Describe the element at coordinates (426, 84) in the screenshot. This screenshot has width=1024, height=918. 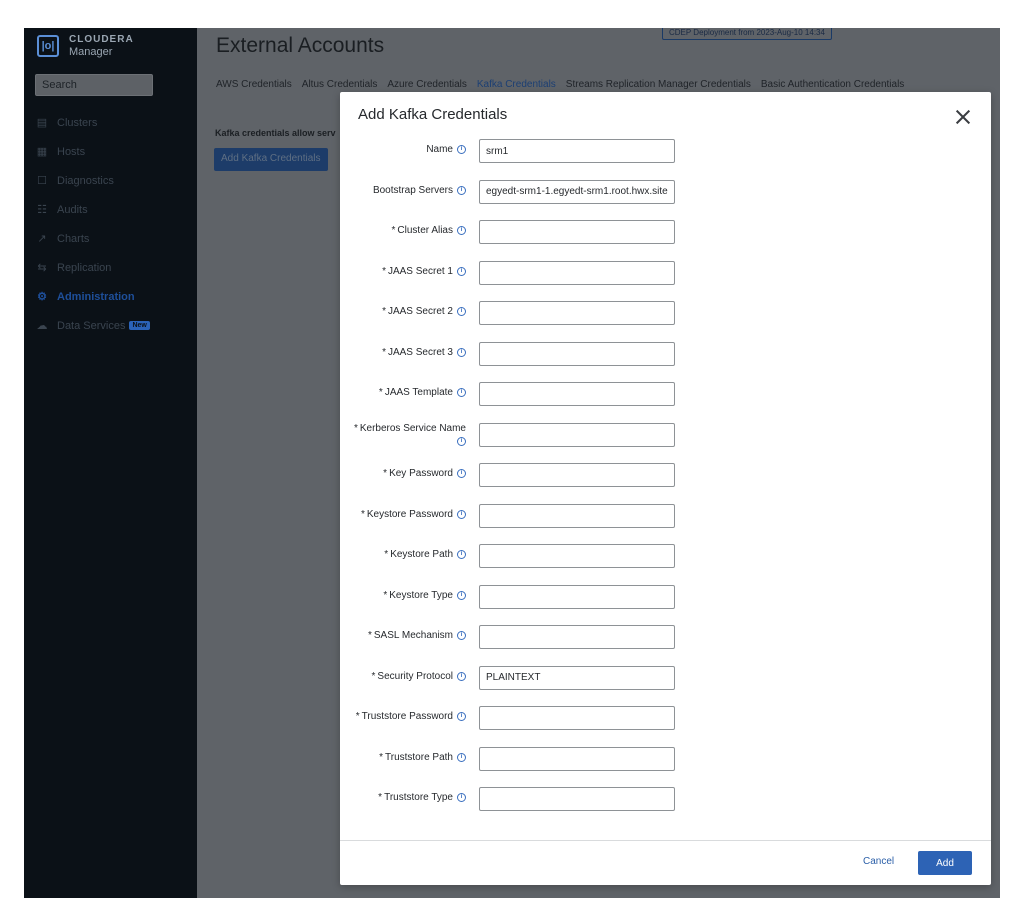
I see `tab-azure-credentials: Azure Credentials` at that location.